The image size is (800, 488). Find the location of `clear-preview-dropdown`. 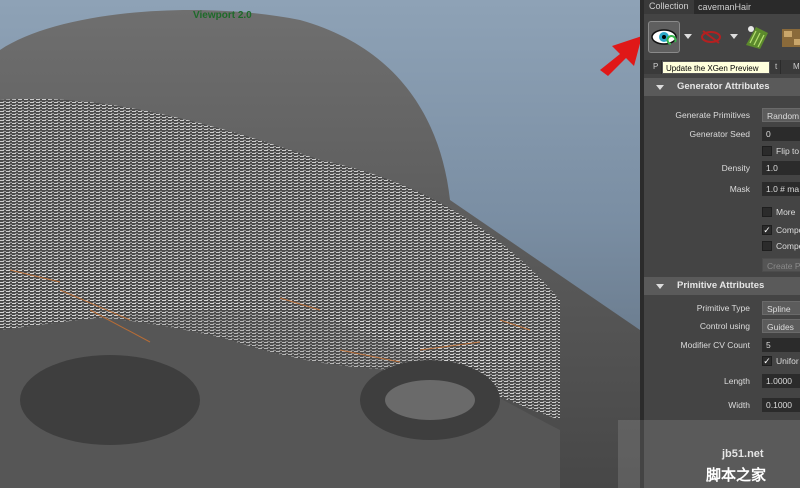

clear-preview-dropdown is located at coordinates (734, 36).